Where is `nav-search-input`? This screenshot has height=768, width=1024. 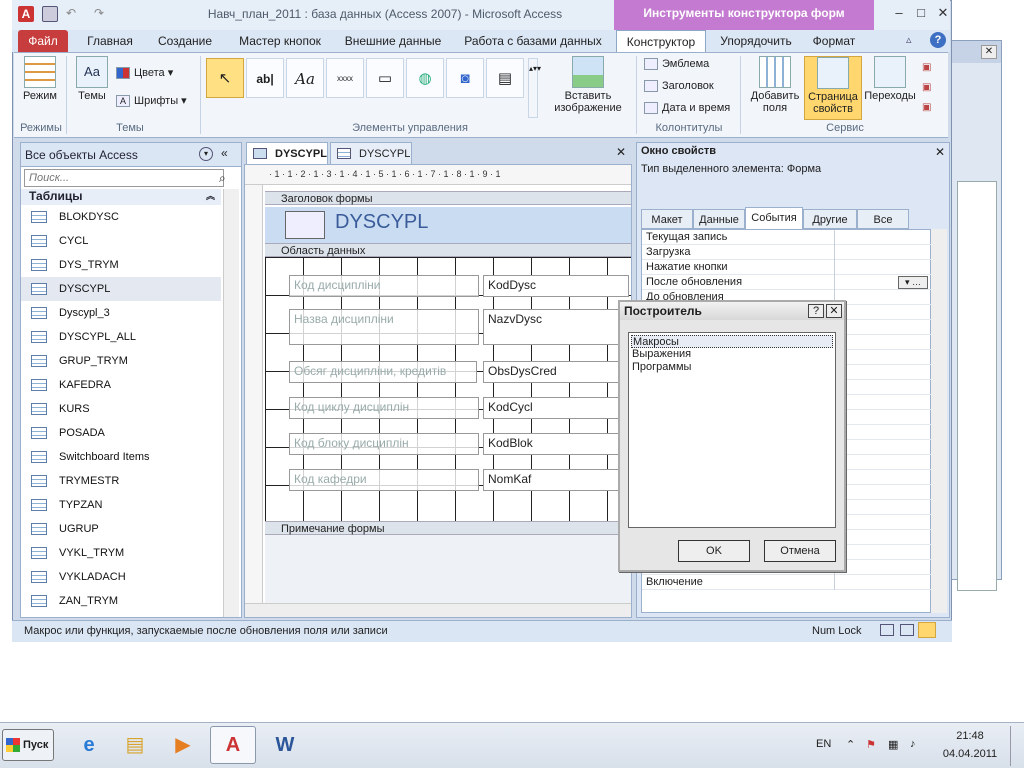
nav-search-input is located at coordinates (124, 178).